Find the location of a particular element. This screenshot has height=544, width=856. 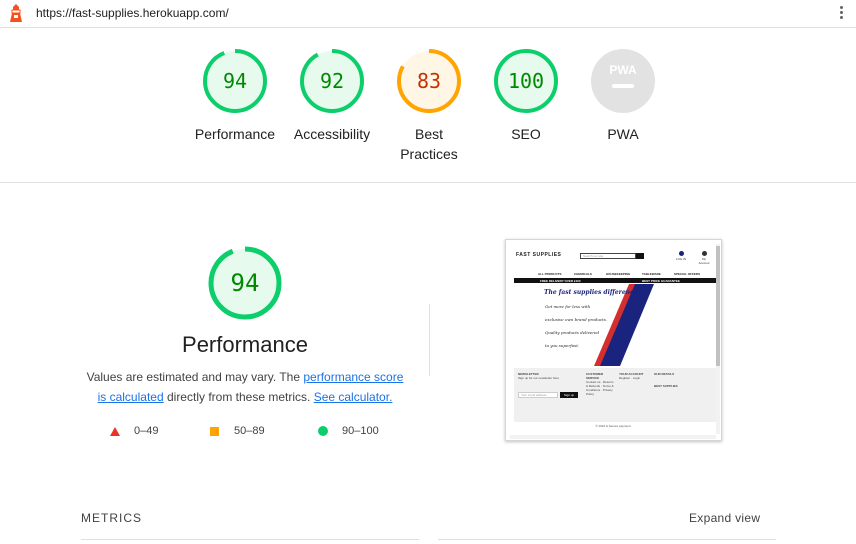

legend-fail-label: 0–49 is located at coordinates (146, 431).